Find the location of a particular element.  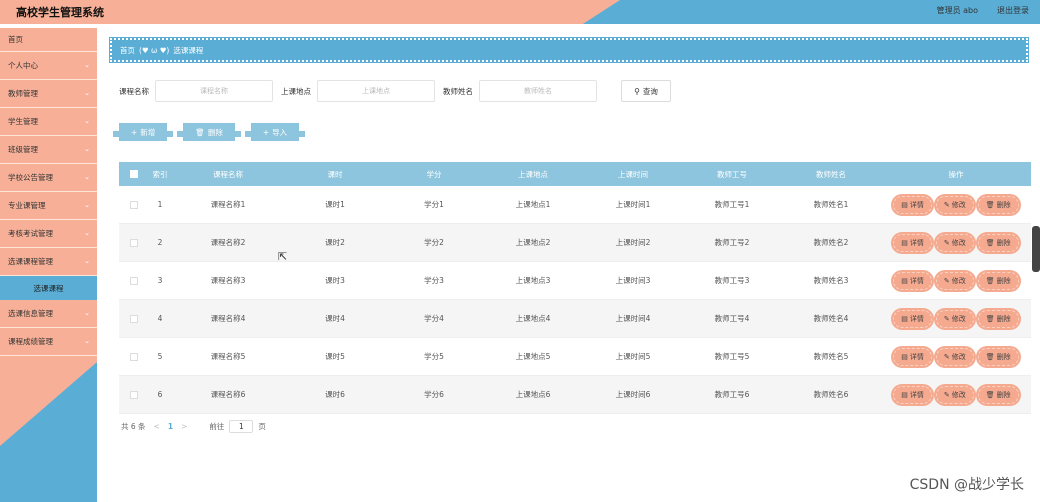

sidebar-item: 考核考试管理 ⌄ is located at coordinates (48, 234).